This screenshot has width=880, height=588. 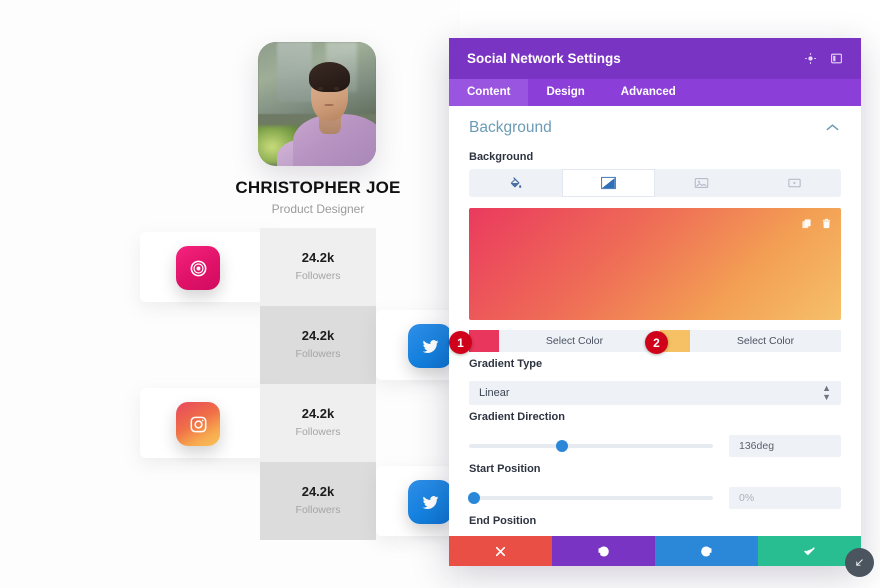 I want to click on start-position-slider, so click(x=590, y=498).